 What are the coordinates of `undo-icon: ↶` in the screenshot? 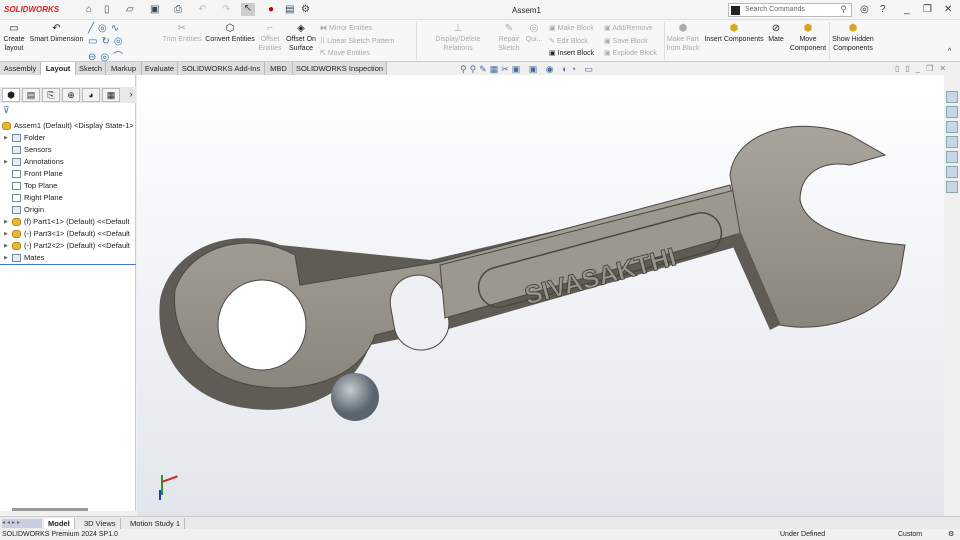 It's located at (202, 9).